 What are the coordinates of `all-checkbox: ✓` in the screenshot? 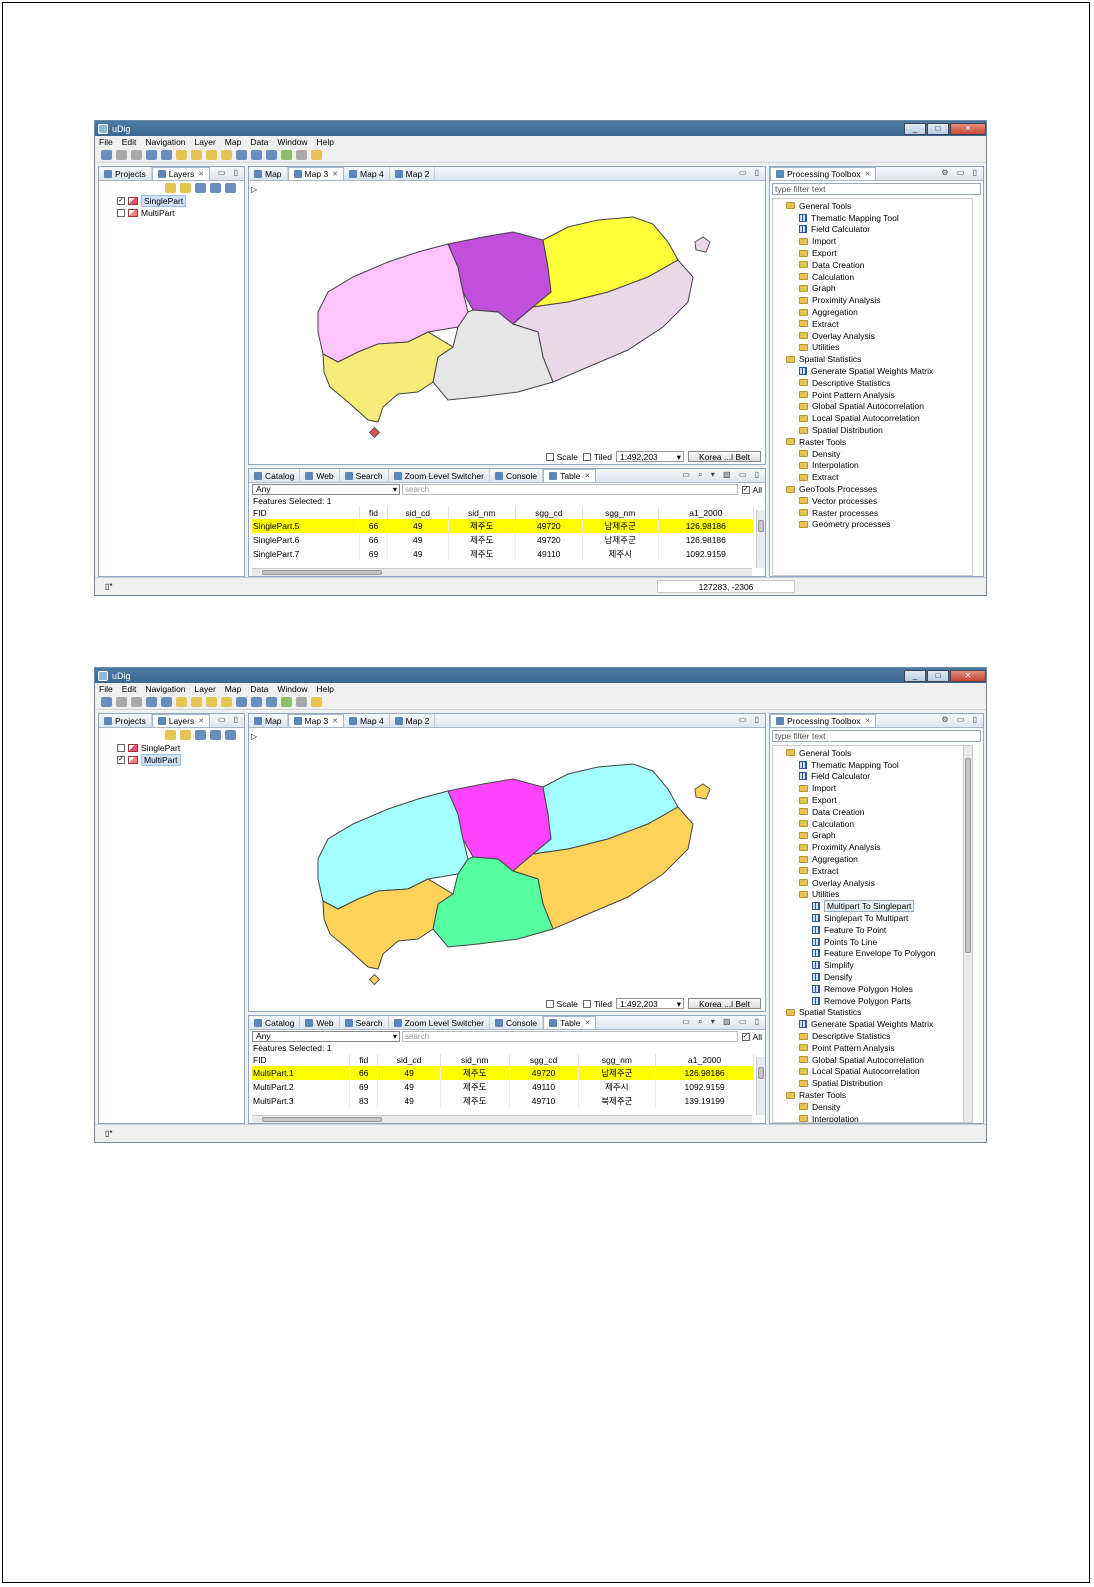 It's located at (745, 489).